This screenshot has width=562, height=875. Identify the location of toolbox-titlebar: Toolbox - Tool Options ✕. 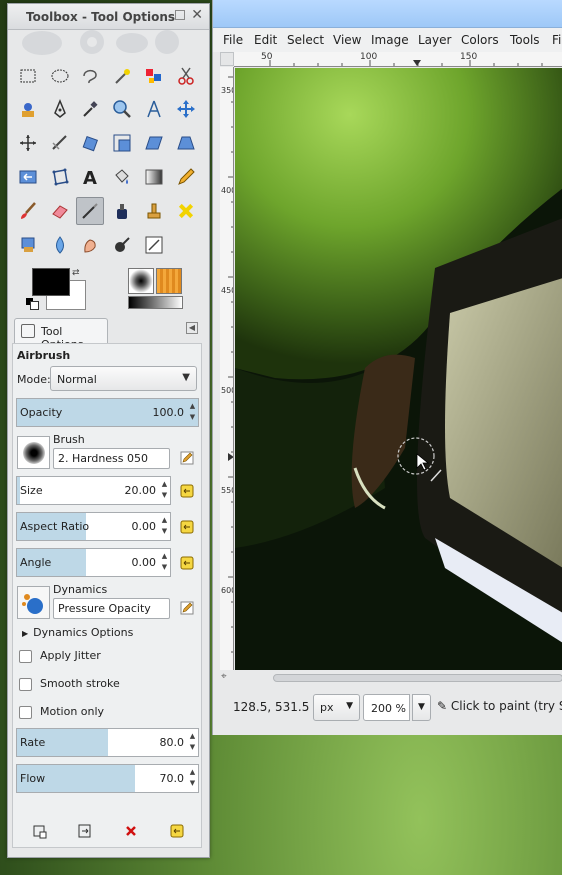
(108, 17).